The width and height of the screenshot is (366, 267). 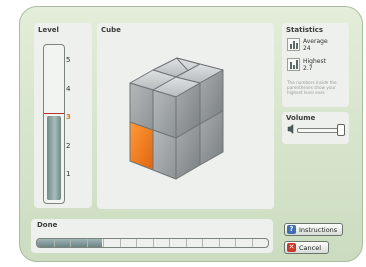 What do you see at coordinates (318, 229) in the screenshot?
I see `instructions-label: Instructions` at bounding box center [318, 229].